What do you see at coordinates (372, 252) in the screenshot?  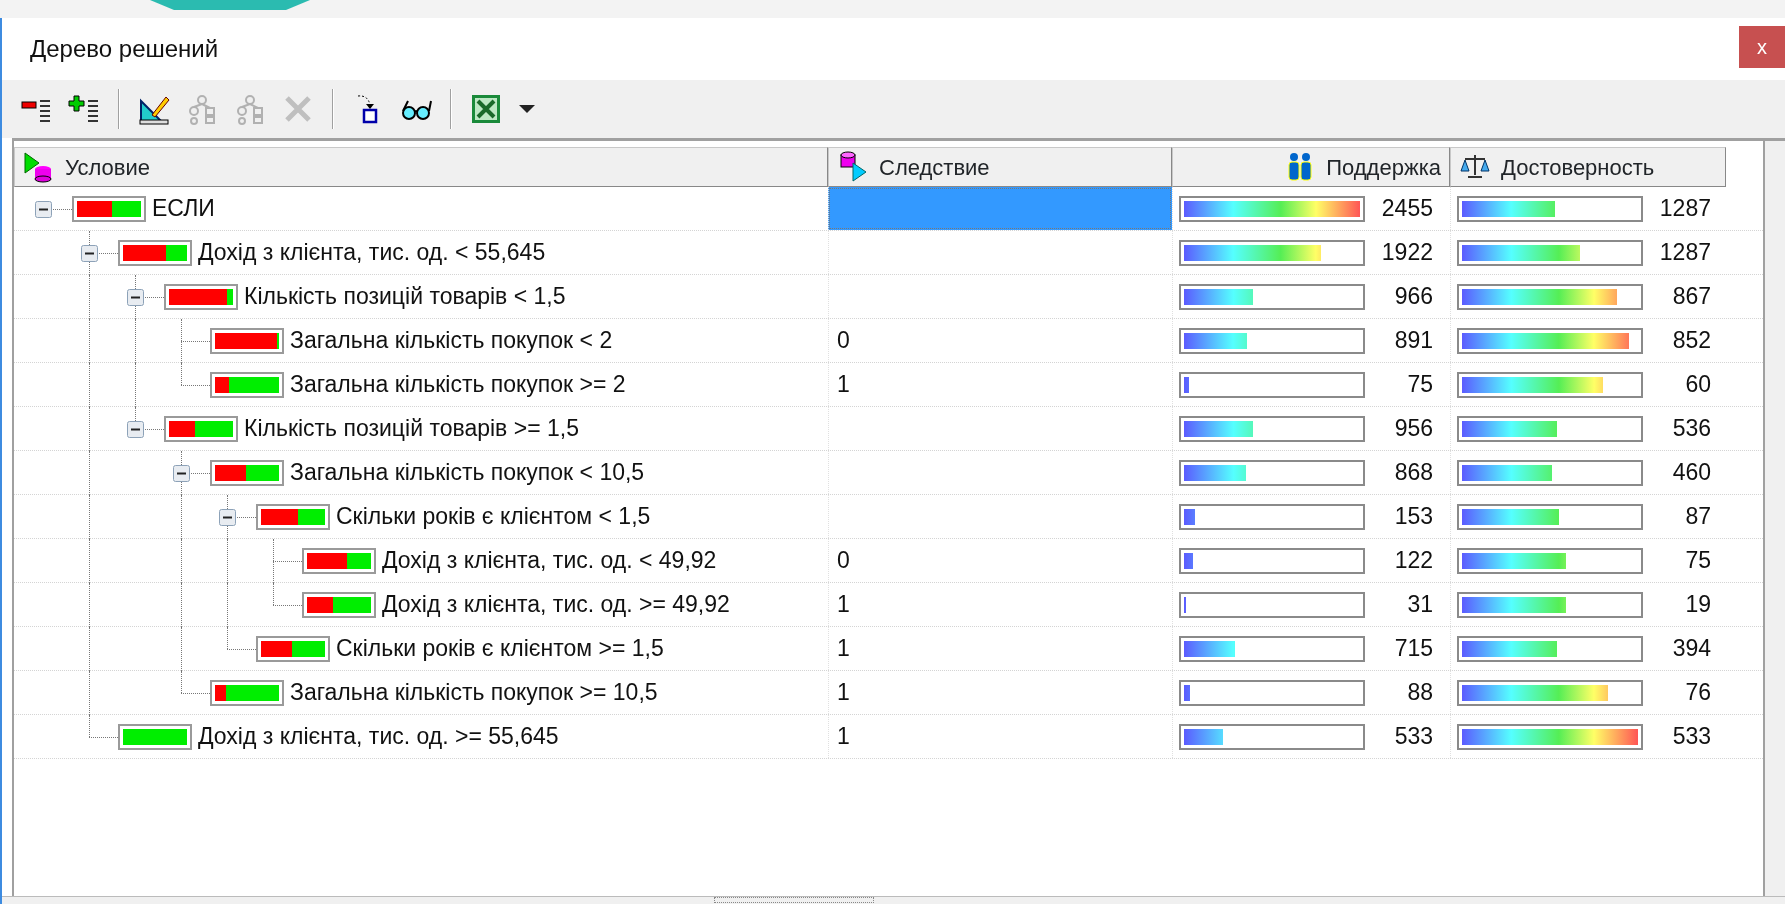 I see `condition-label: Дохід з клієнта, тис. од. < 55,645` at bounding box center [372, 252].